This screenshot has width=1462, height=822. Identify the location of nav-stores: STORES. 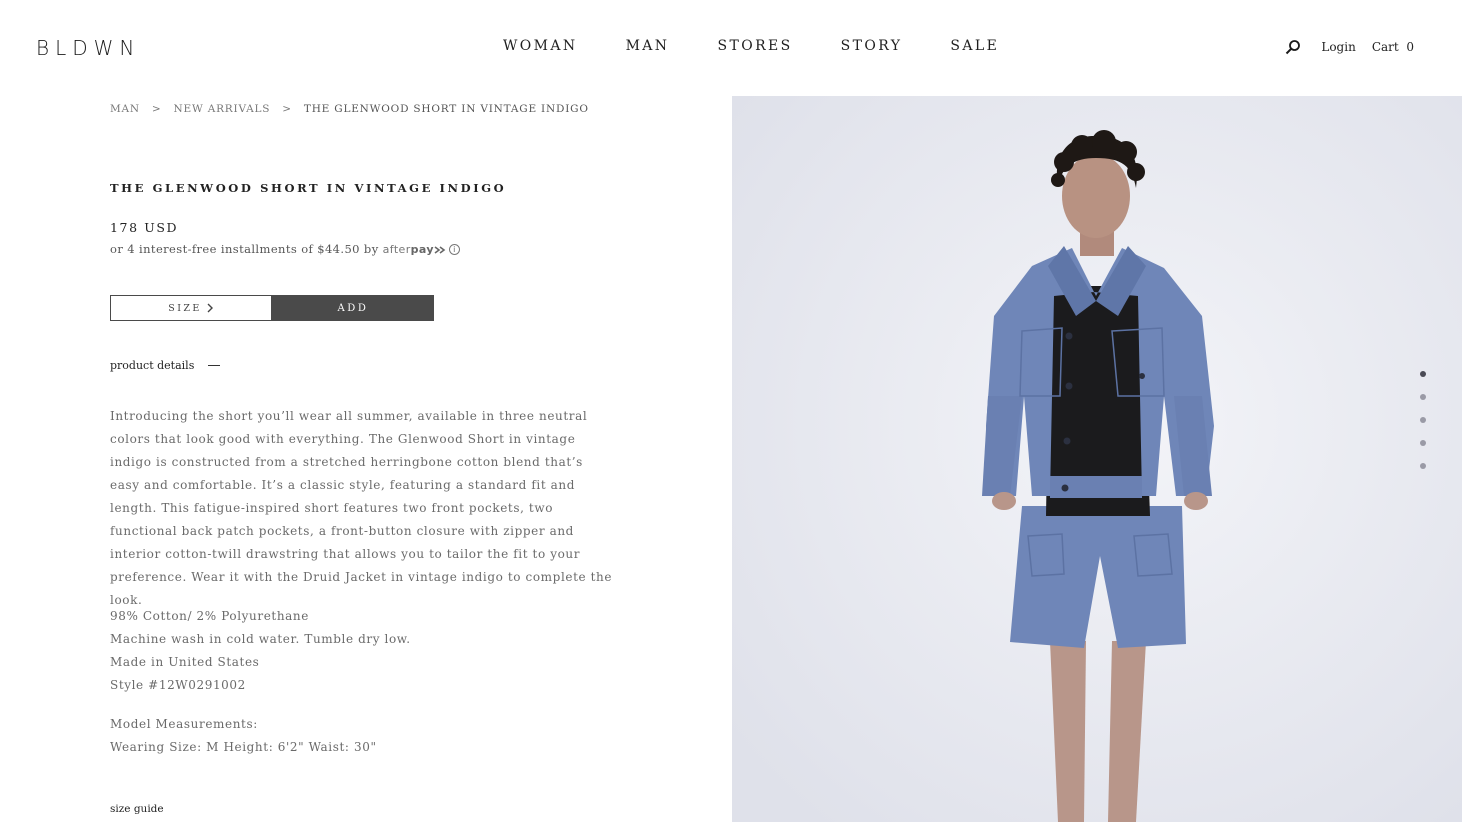
(754, 46).